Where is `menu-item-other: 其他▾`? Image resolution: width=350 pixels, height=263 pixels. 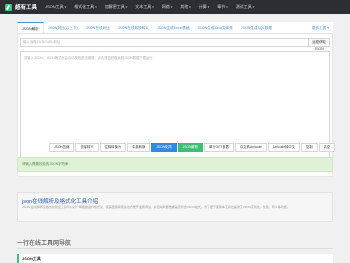
menu-item-other: 其他▾ is located at coordinates (185, 7).